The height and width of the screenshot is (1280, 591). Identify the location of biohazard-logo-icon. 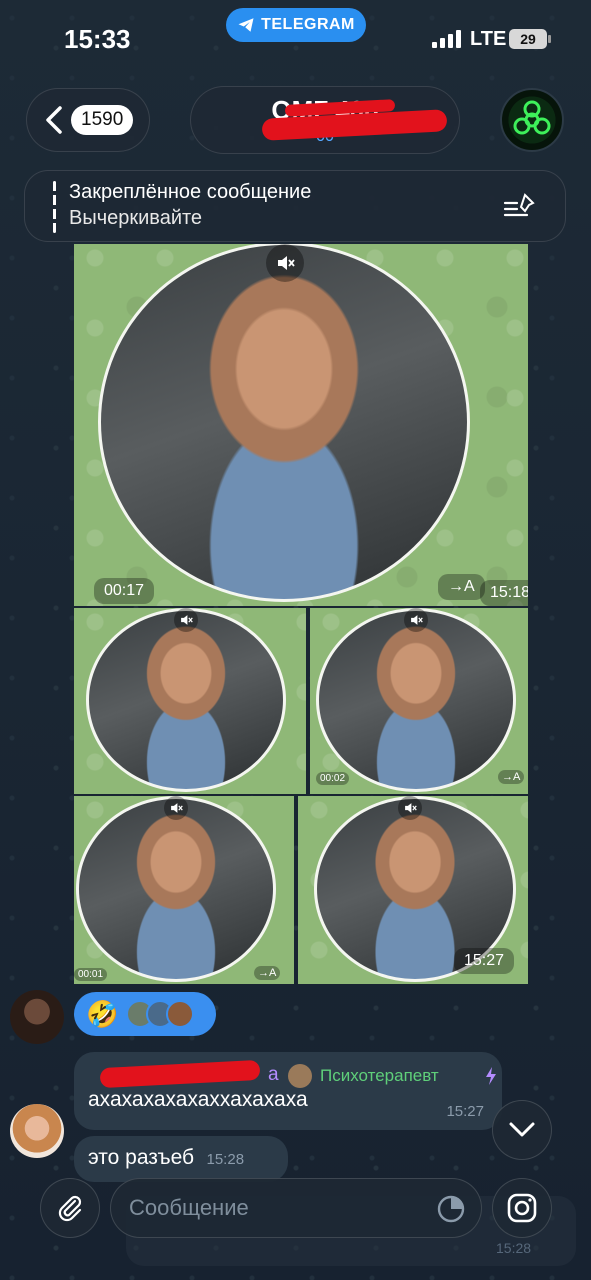
(532, 117).